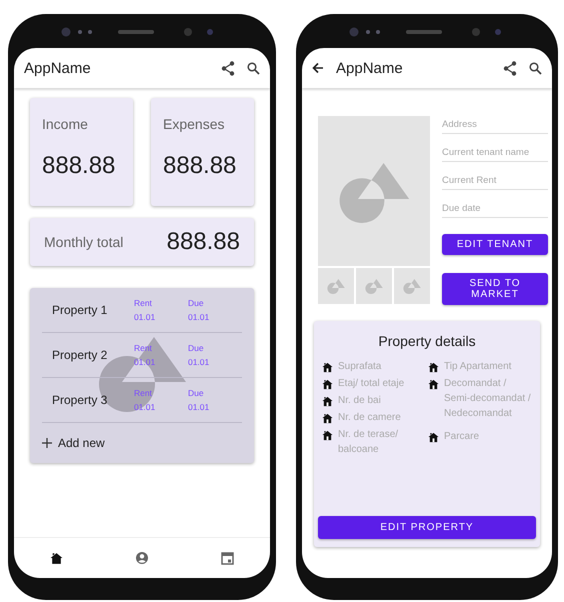 This screenshot has width=564, height=602. Describe the element at coordinates (369, 442) in the screenshot. I see `detail-label: Nr. de terase/ balcoane` at that location.